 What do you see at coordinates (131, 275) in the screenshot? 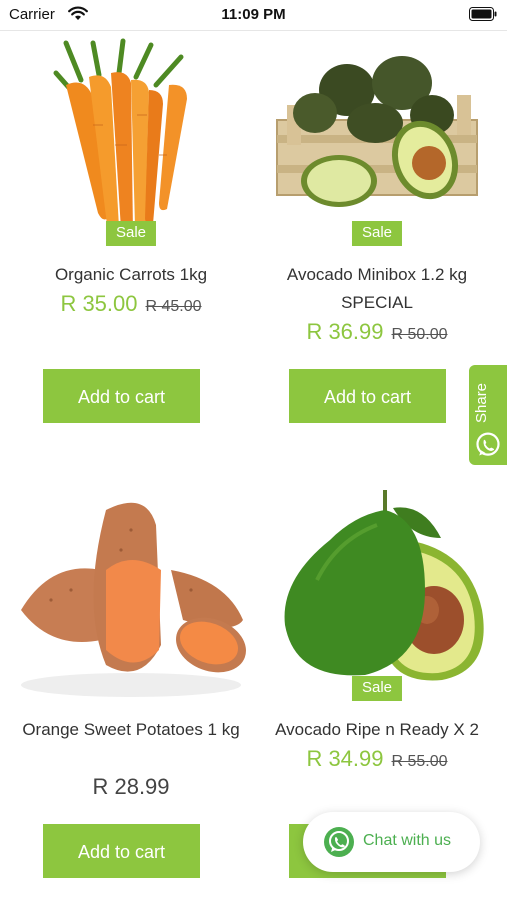
I see `product-name: Organic Carrots 1kg` at bounding box center [131, 275].